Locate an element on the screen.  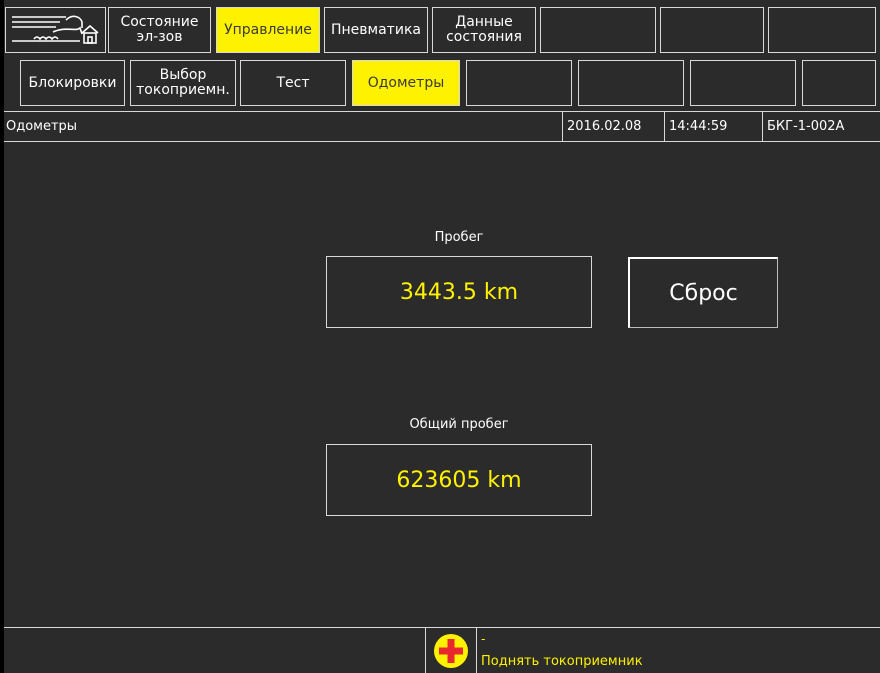
tab-label: эл-зов is located at coordinates (159, 37).